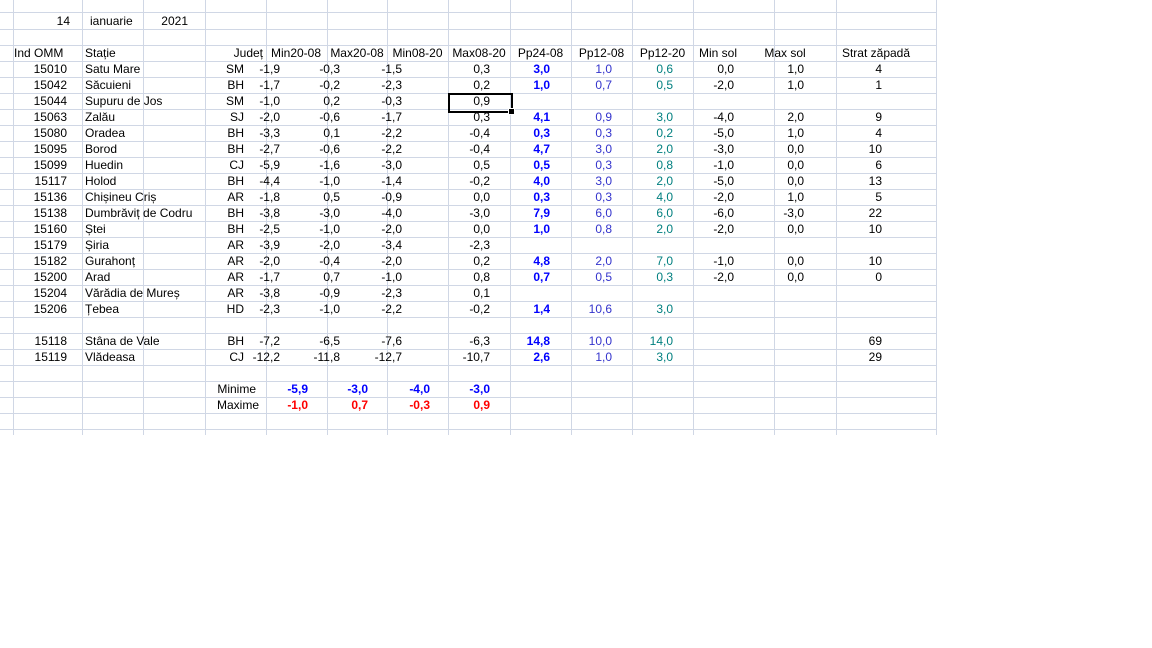  Describe the element at coordinates (465, 389) in the screenshot. I see `minime-value: -3,0` at that location.